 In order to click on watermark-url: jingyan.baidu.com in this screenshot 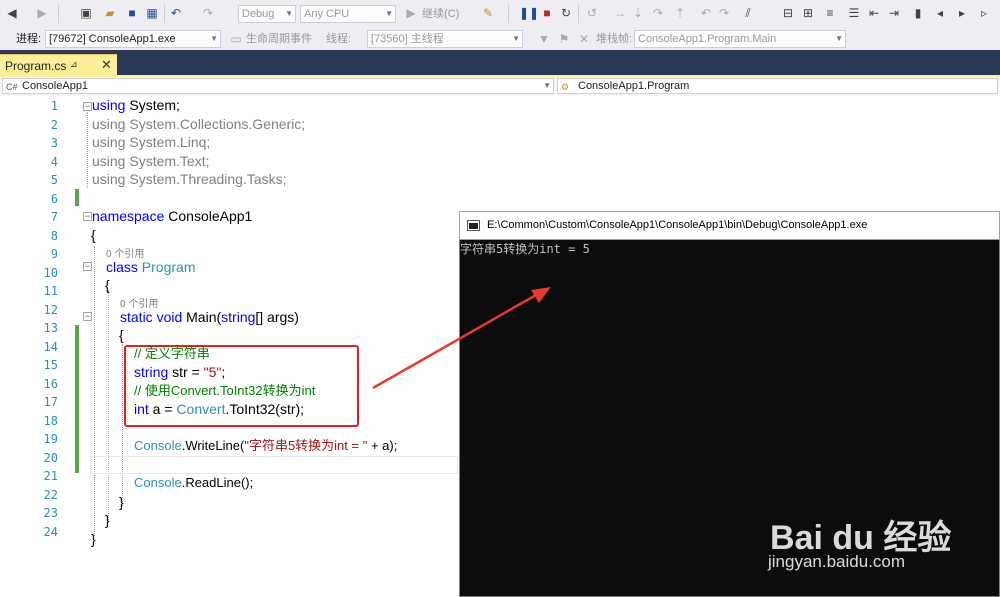, I will do `click(837, 561)`.